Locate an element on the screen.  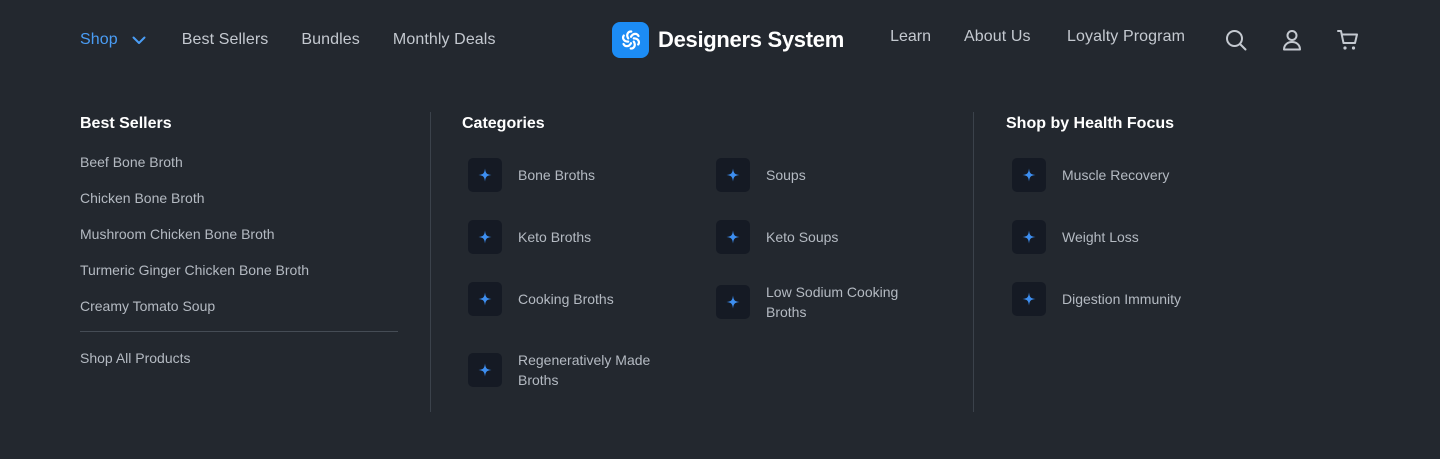
chevron-down-icon is located at coordinates (139, 40).